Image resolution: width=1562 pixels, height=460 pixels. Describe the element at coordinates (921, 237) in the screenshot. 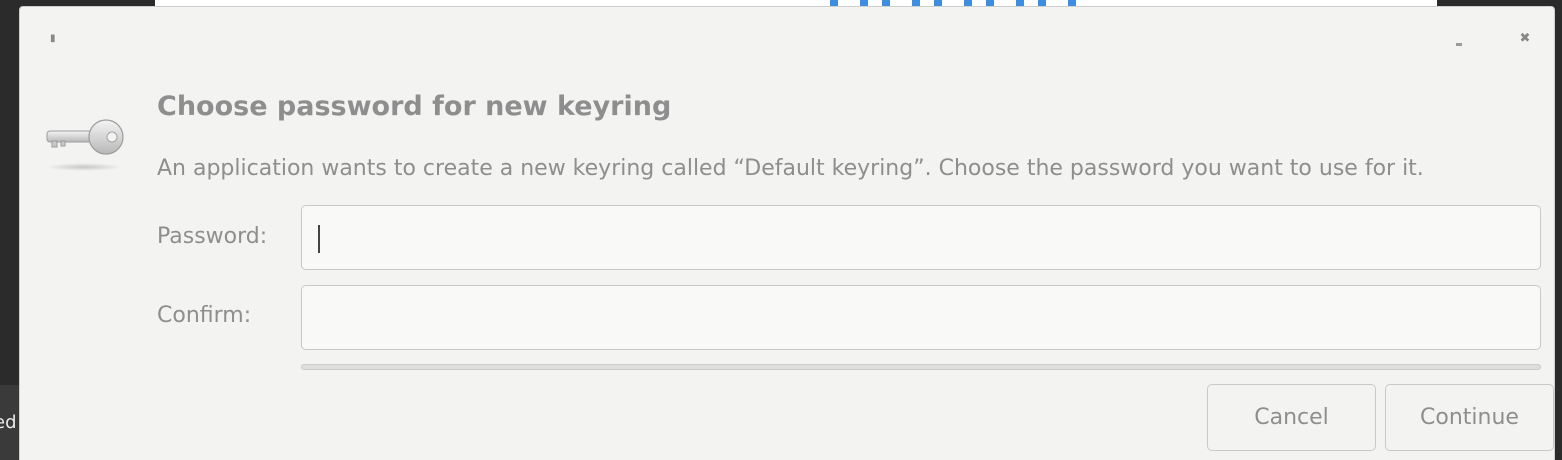

I see `password-field` at that location.